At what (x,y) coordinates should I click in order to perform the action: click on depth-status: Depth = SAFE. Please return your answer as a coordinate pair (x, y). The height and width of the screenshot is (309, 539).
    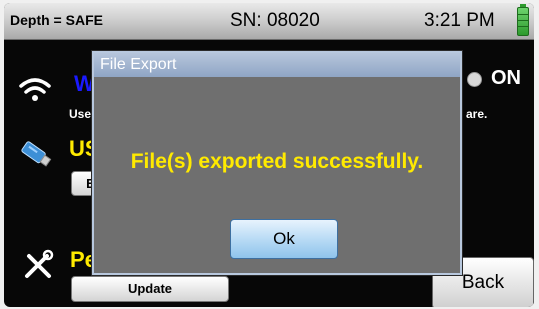
    Looking at the image, I should click on (56, 20).